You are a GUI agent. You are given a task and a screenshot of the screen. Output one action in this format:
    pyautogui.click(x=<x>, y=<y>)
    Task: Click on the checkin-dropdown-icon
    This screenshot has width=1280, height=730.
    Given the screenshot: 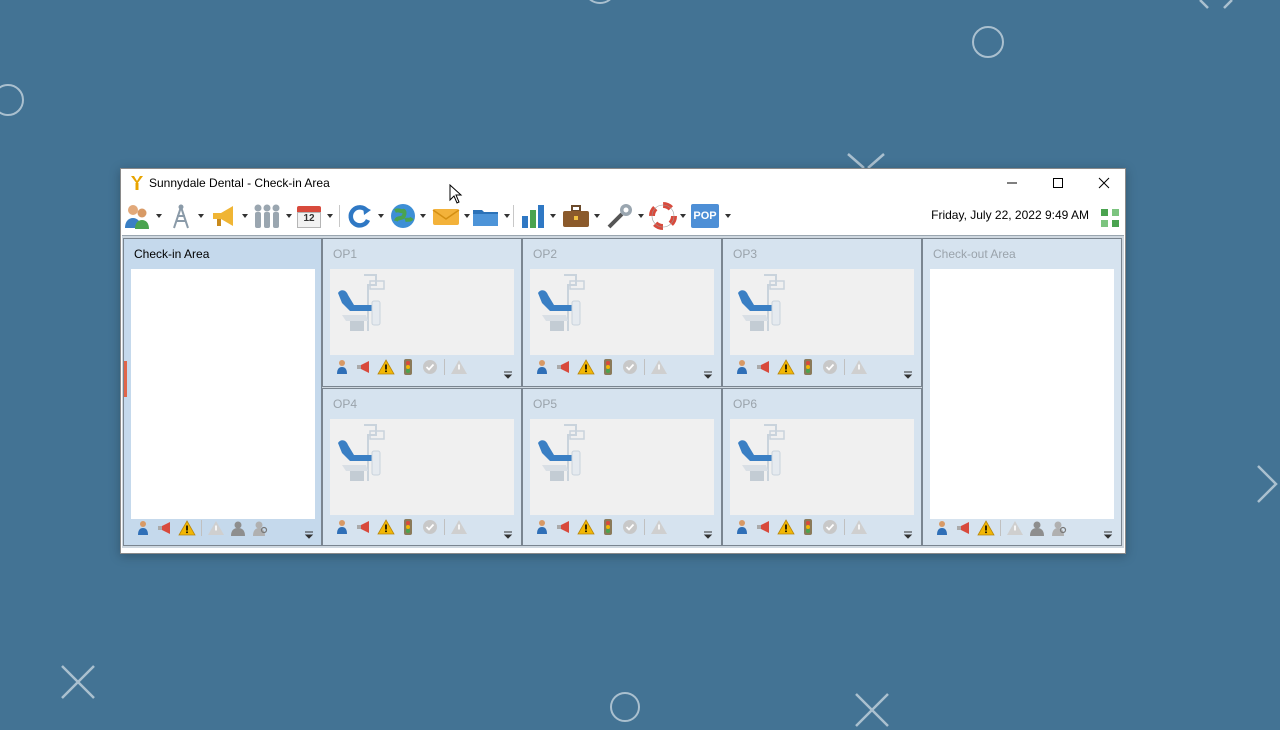 What is the action you would take?
    pyautogui.click(x=309, y=534)
    